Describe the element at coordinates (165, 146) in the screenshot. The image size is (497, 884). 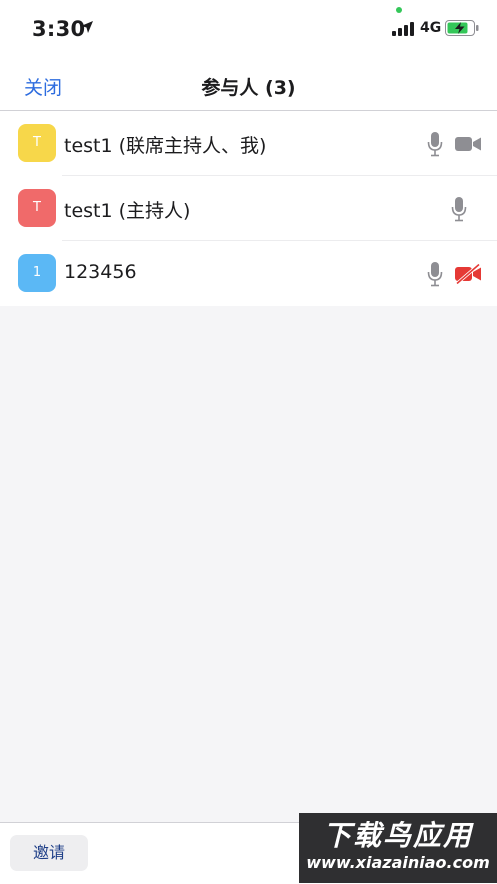
I see `participant-name: test1 (联席主持人、我)` at that location.